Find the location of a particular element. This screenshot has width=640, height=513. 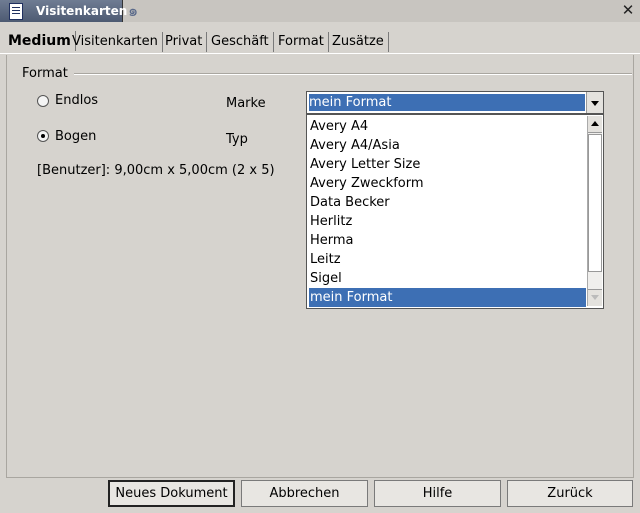

list-scrollbar is located at coordinates (594, 211).